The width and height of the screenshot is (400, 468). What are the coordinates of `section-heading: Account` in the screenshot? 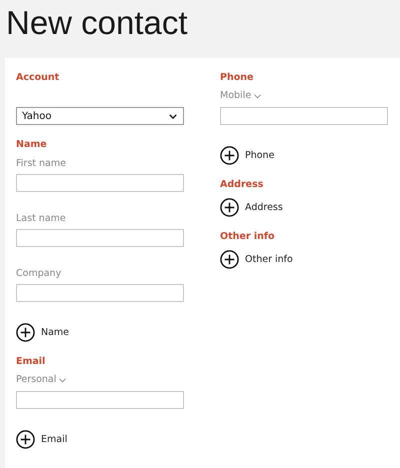 It's located at (38, 78).